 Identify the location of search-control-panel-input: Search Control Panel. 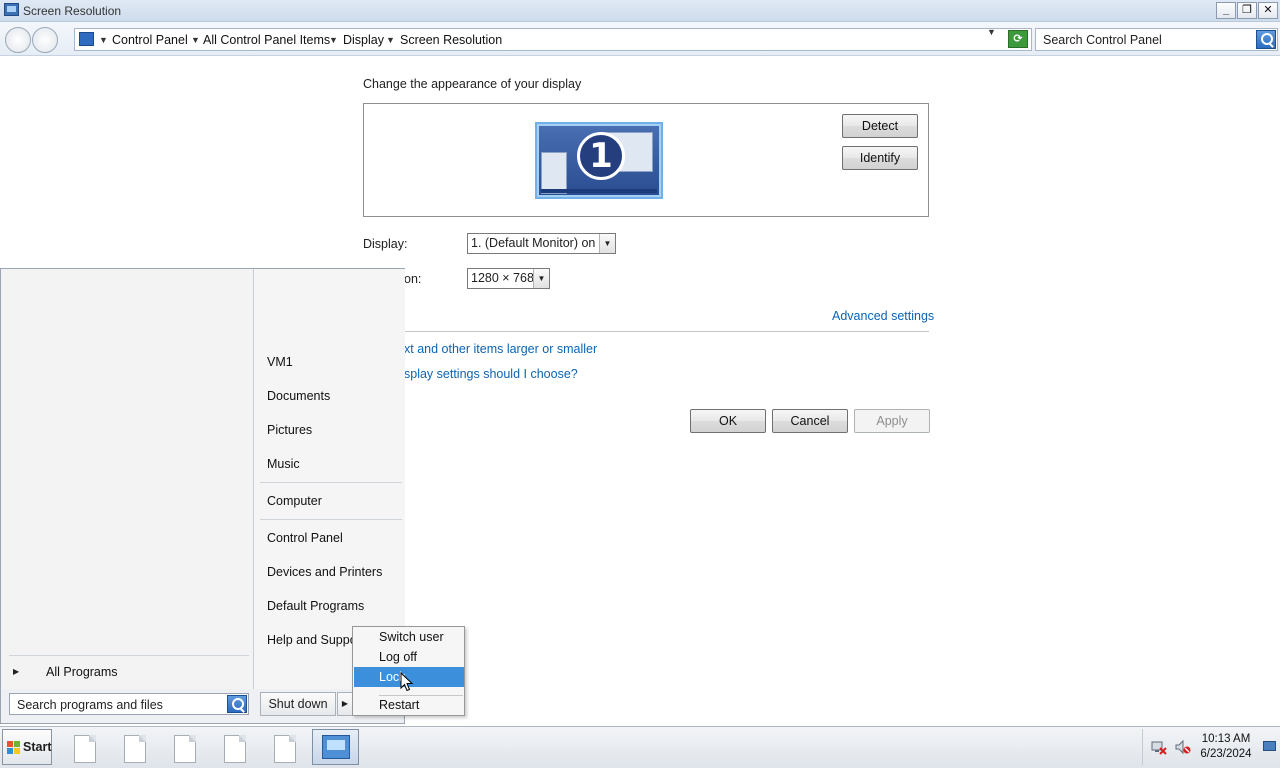
(1156, 39).